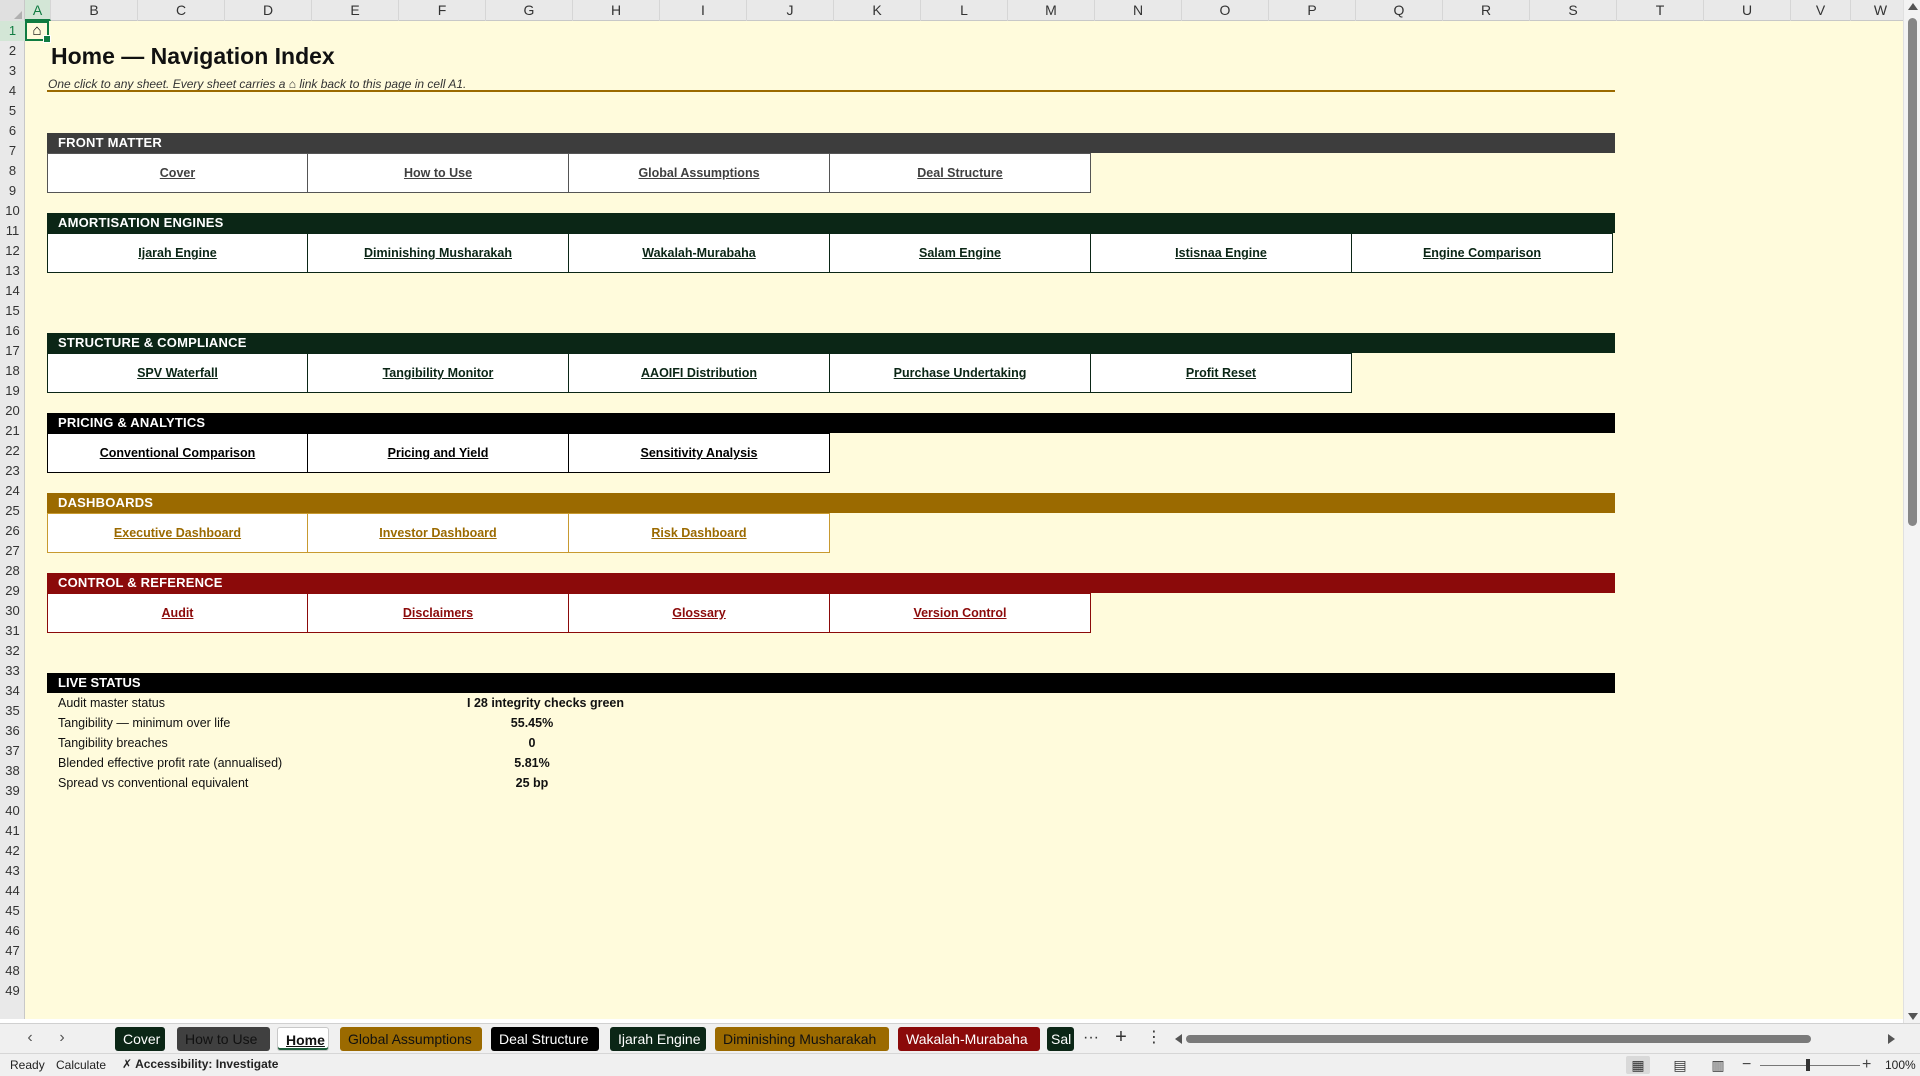  Describe the element at coordinates (12, 191) in the screenshot. I see `row-header-9: 9` at that location.